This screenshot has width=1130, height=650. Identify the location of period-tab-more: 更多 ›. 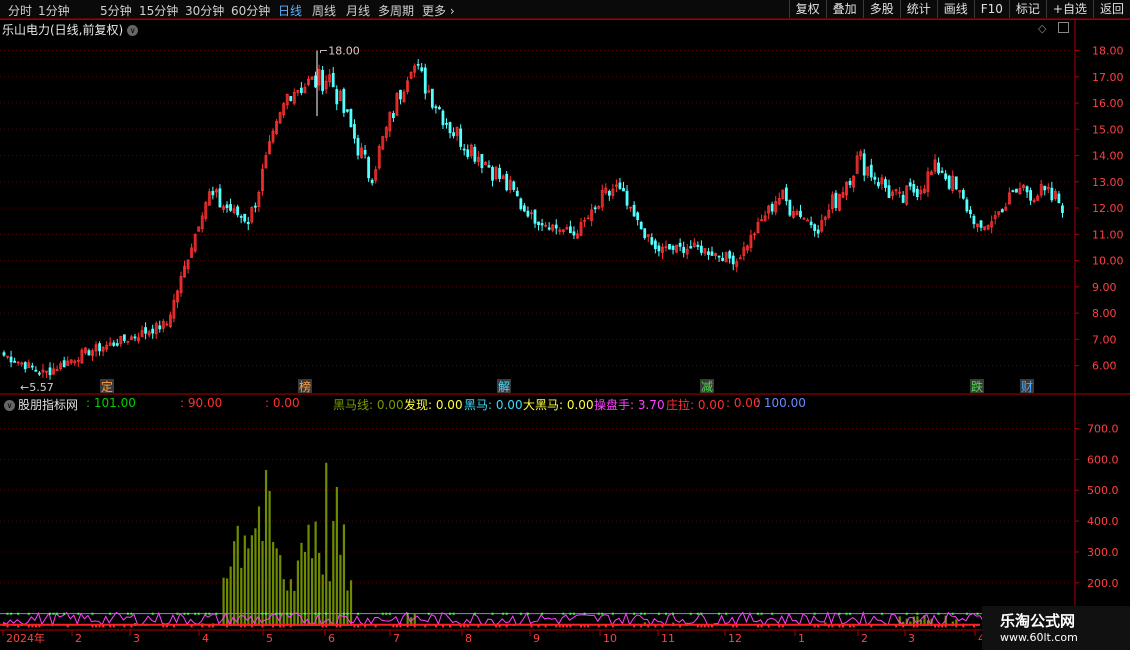
(438, 10).